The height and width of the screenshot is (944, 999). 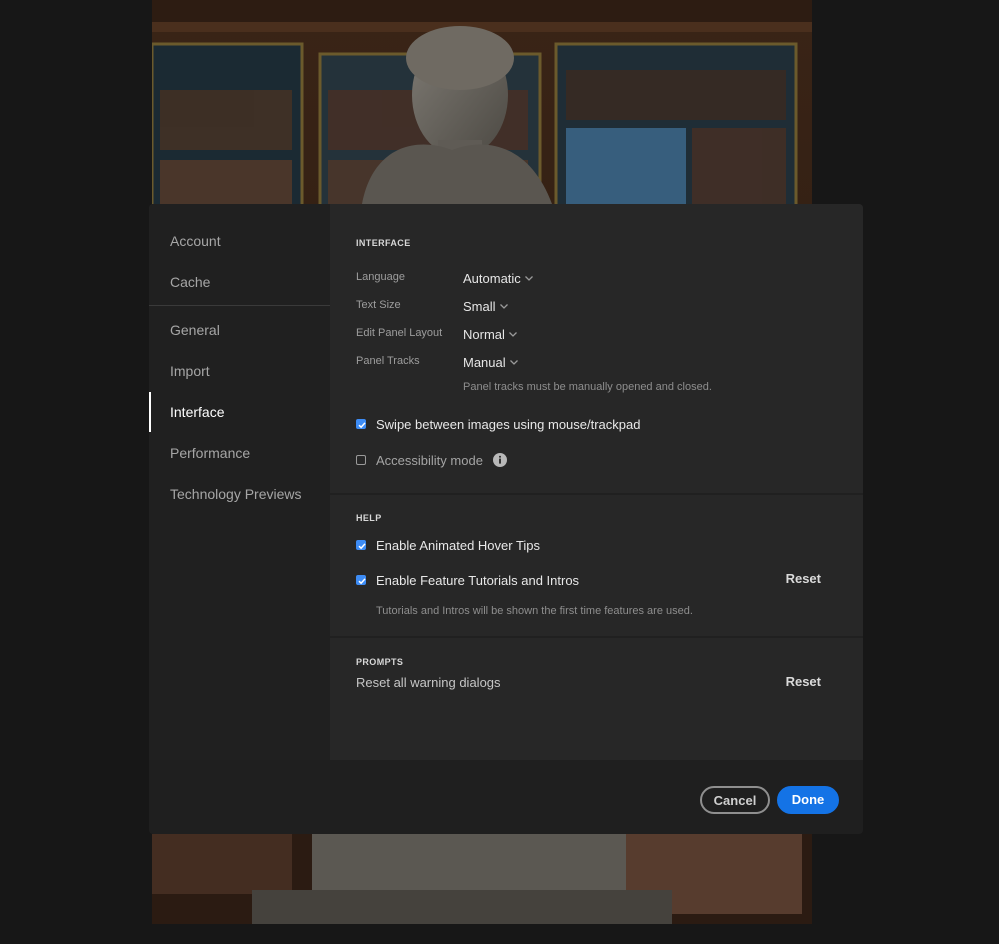 I want to click on sidebar-divider, so click(x=239, y=305).